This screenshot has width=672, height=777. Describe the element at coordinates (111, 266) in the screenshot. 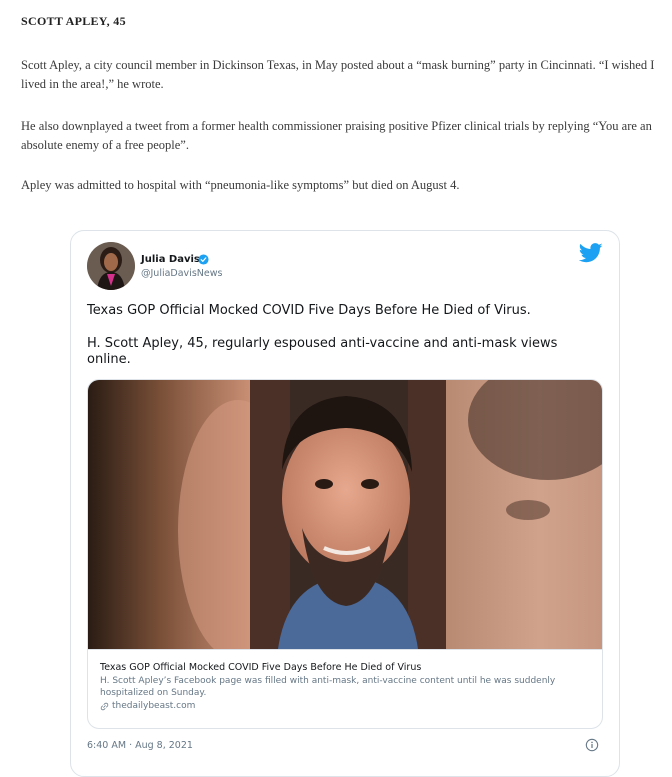

I see `avatar` at that location.